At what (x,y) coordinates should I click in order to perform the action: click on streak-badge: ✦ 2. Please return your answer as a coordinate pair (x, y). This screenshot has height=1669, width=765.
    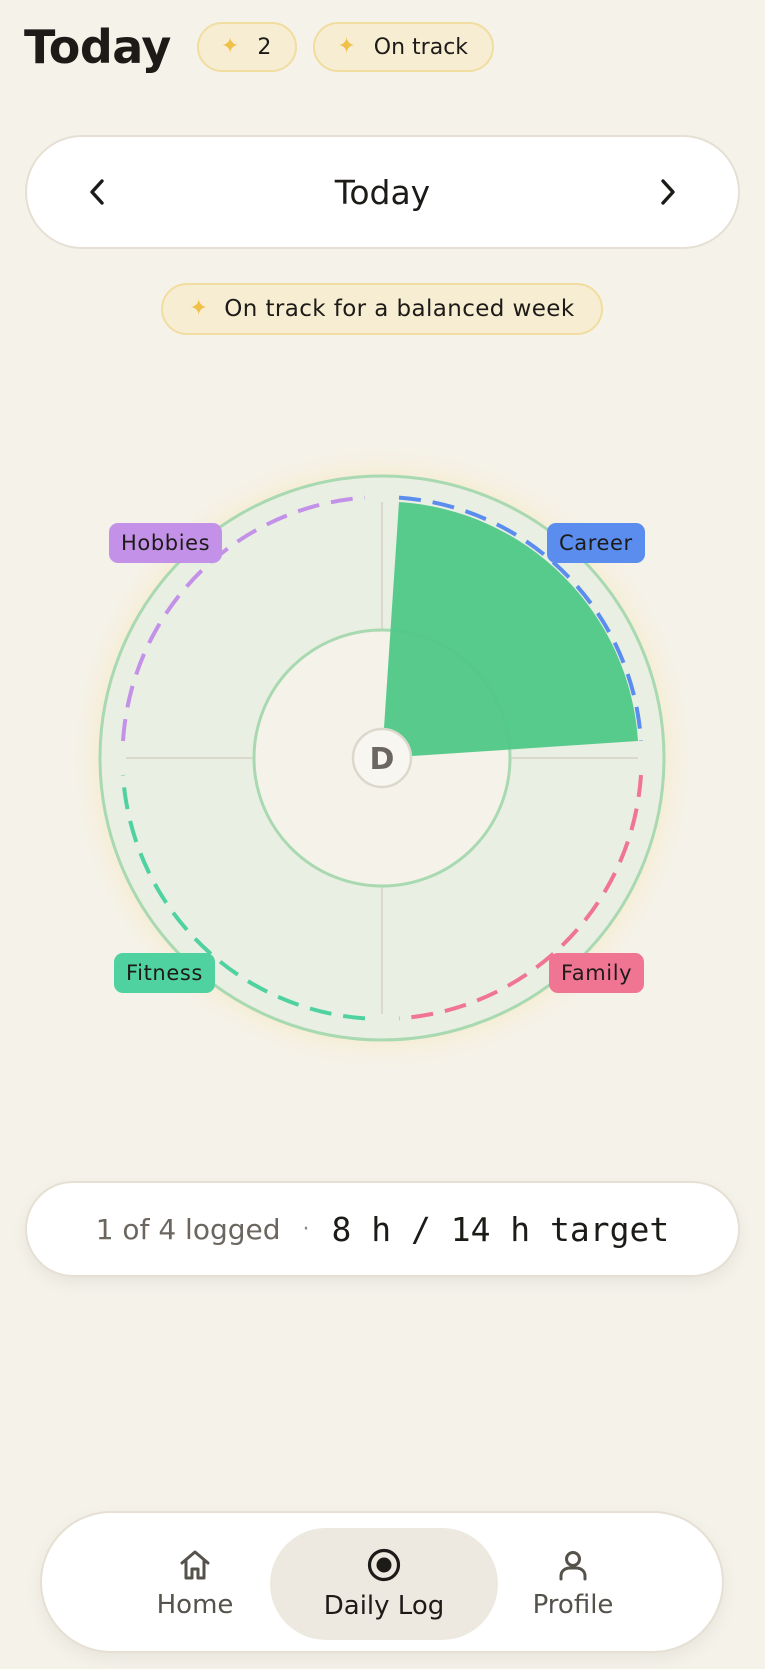
    Looking at the image, I should click on (247, 47).